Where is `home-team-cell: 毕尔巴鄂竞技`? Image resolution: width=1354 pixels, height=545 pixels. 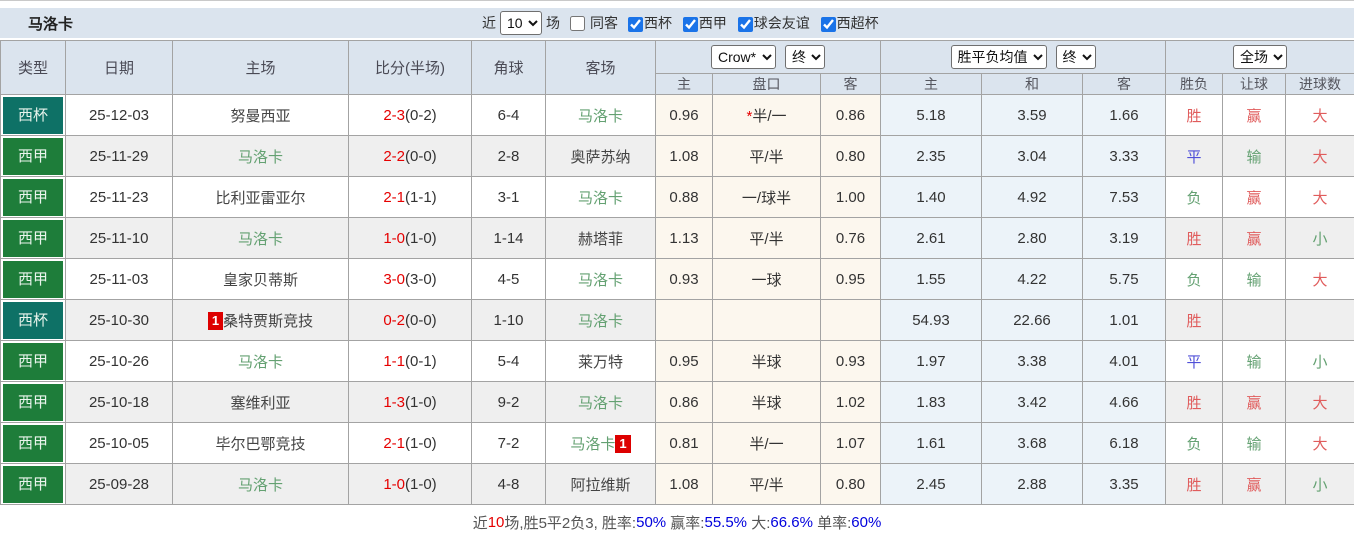
home-team-cell: 毕尔巴鄂竞技 is located at coordinates (260, 443).